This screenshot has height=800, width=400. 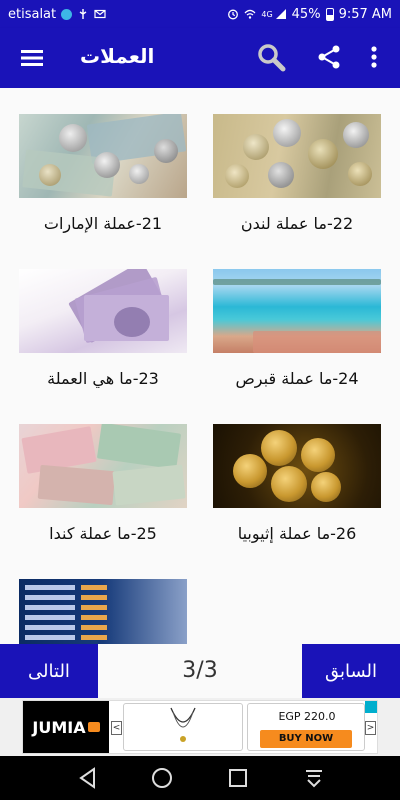 I want to click on item-caption: 22-ما عملة لندن, so click(x=297, y=223).